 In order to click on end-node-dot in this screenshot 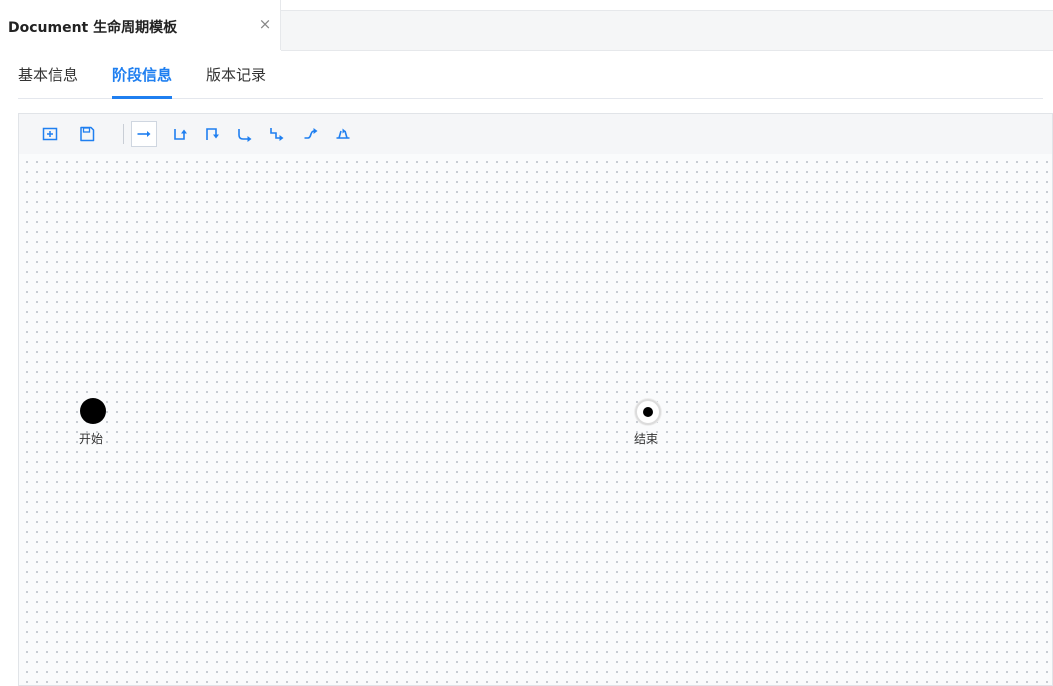, I will do `click(648, 412)`.